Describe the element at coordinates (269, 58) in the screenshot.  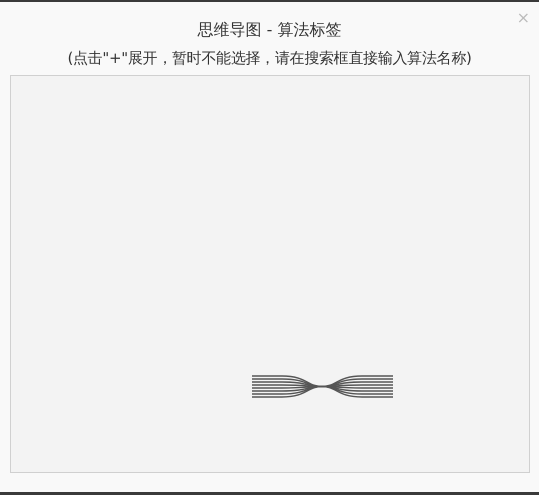
I see `dialog-subtitle: (点击"+"展开，暂时不能选择，请在搜索框直接输入算法名称)` at that location.